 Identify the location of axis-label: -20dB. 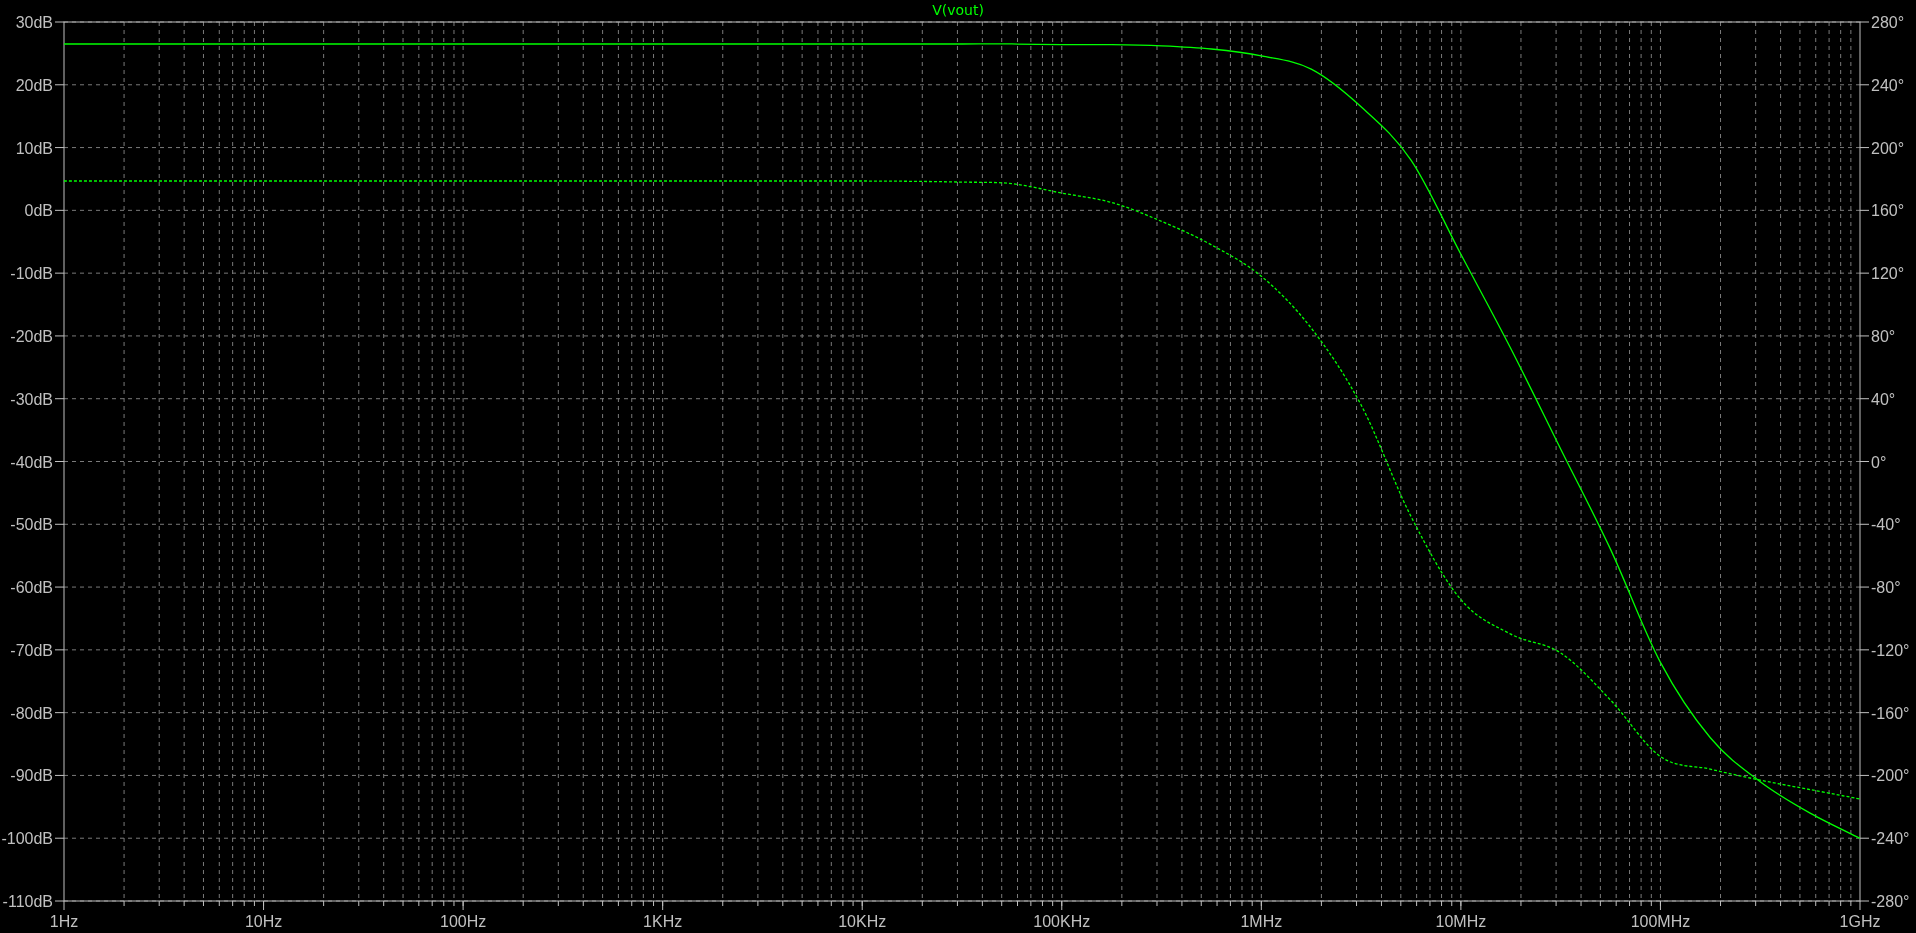
(31, 336).